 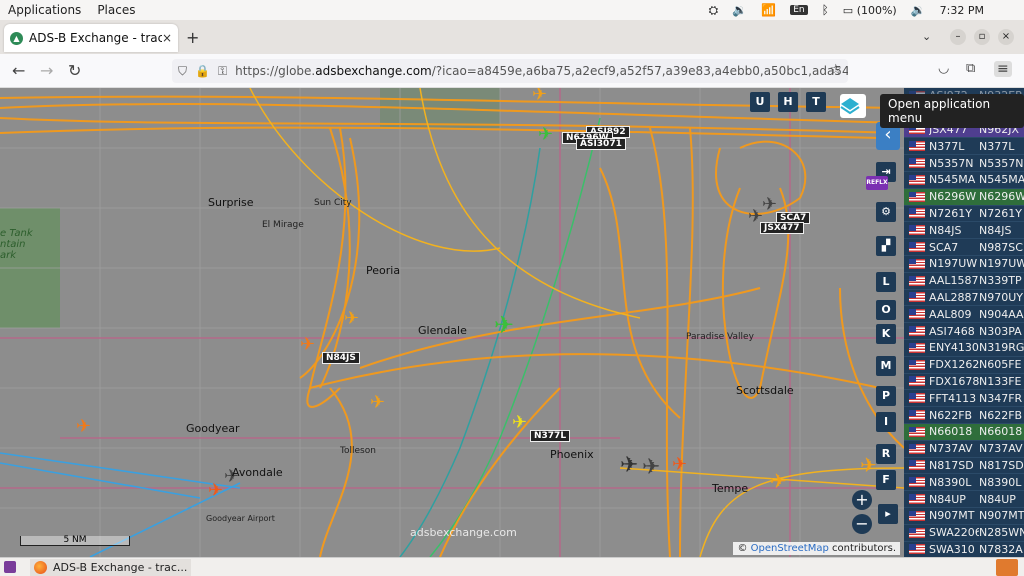 What do you see at coordinates (739, 10) in the screenshot?
I see `volume-icon: 🔉` at bounding box center [739, 10].